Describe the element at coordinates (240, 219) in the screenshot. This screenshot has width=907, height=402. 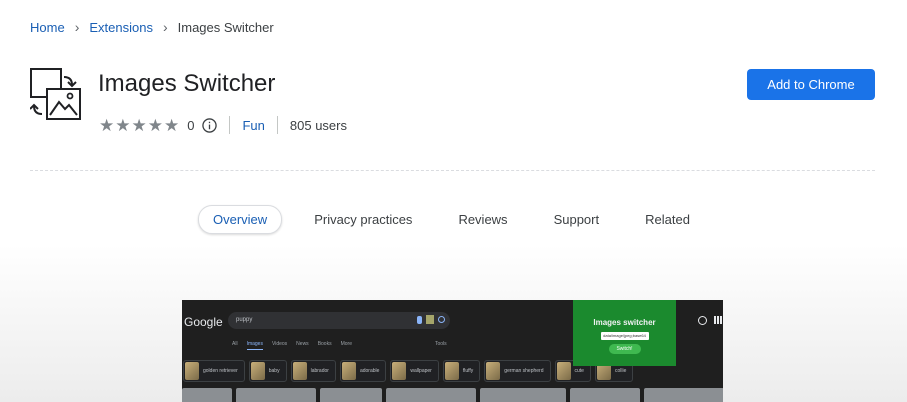
I see `tab-overview: Overview` at that location.